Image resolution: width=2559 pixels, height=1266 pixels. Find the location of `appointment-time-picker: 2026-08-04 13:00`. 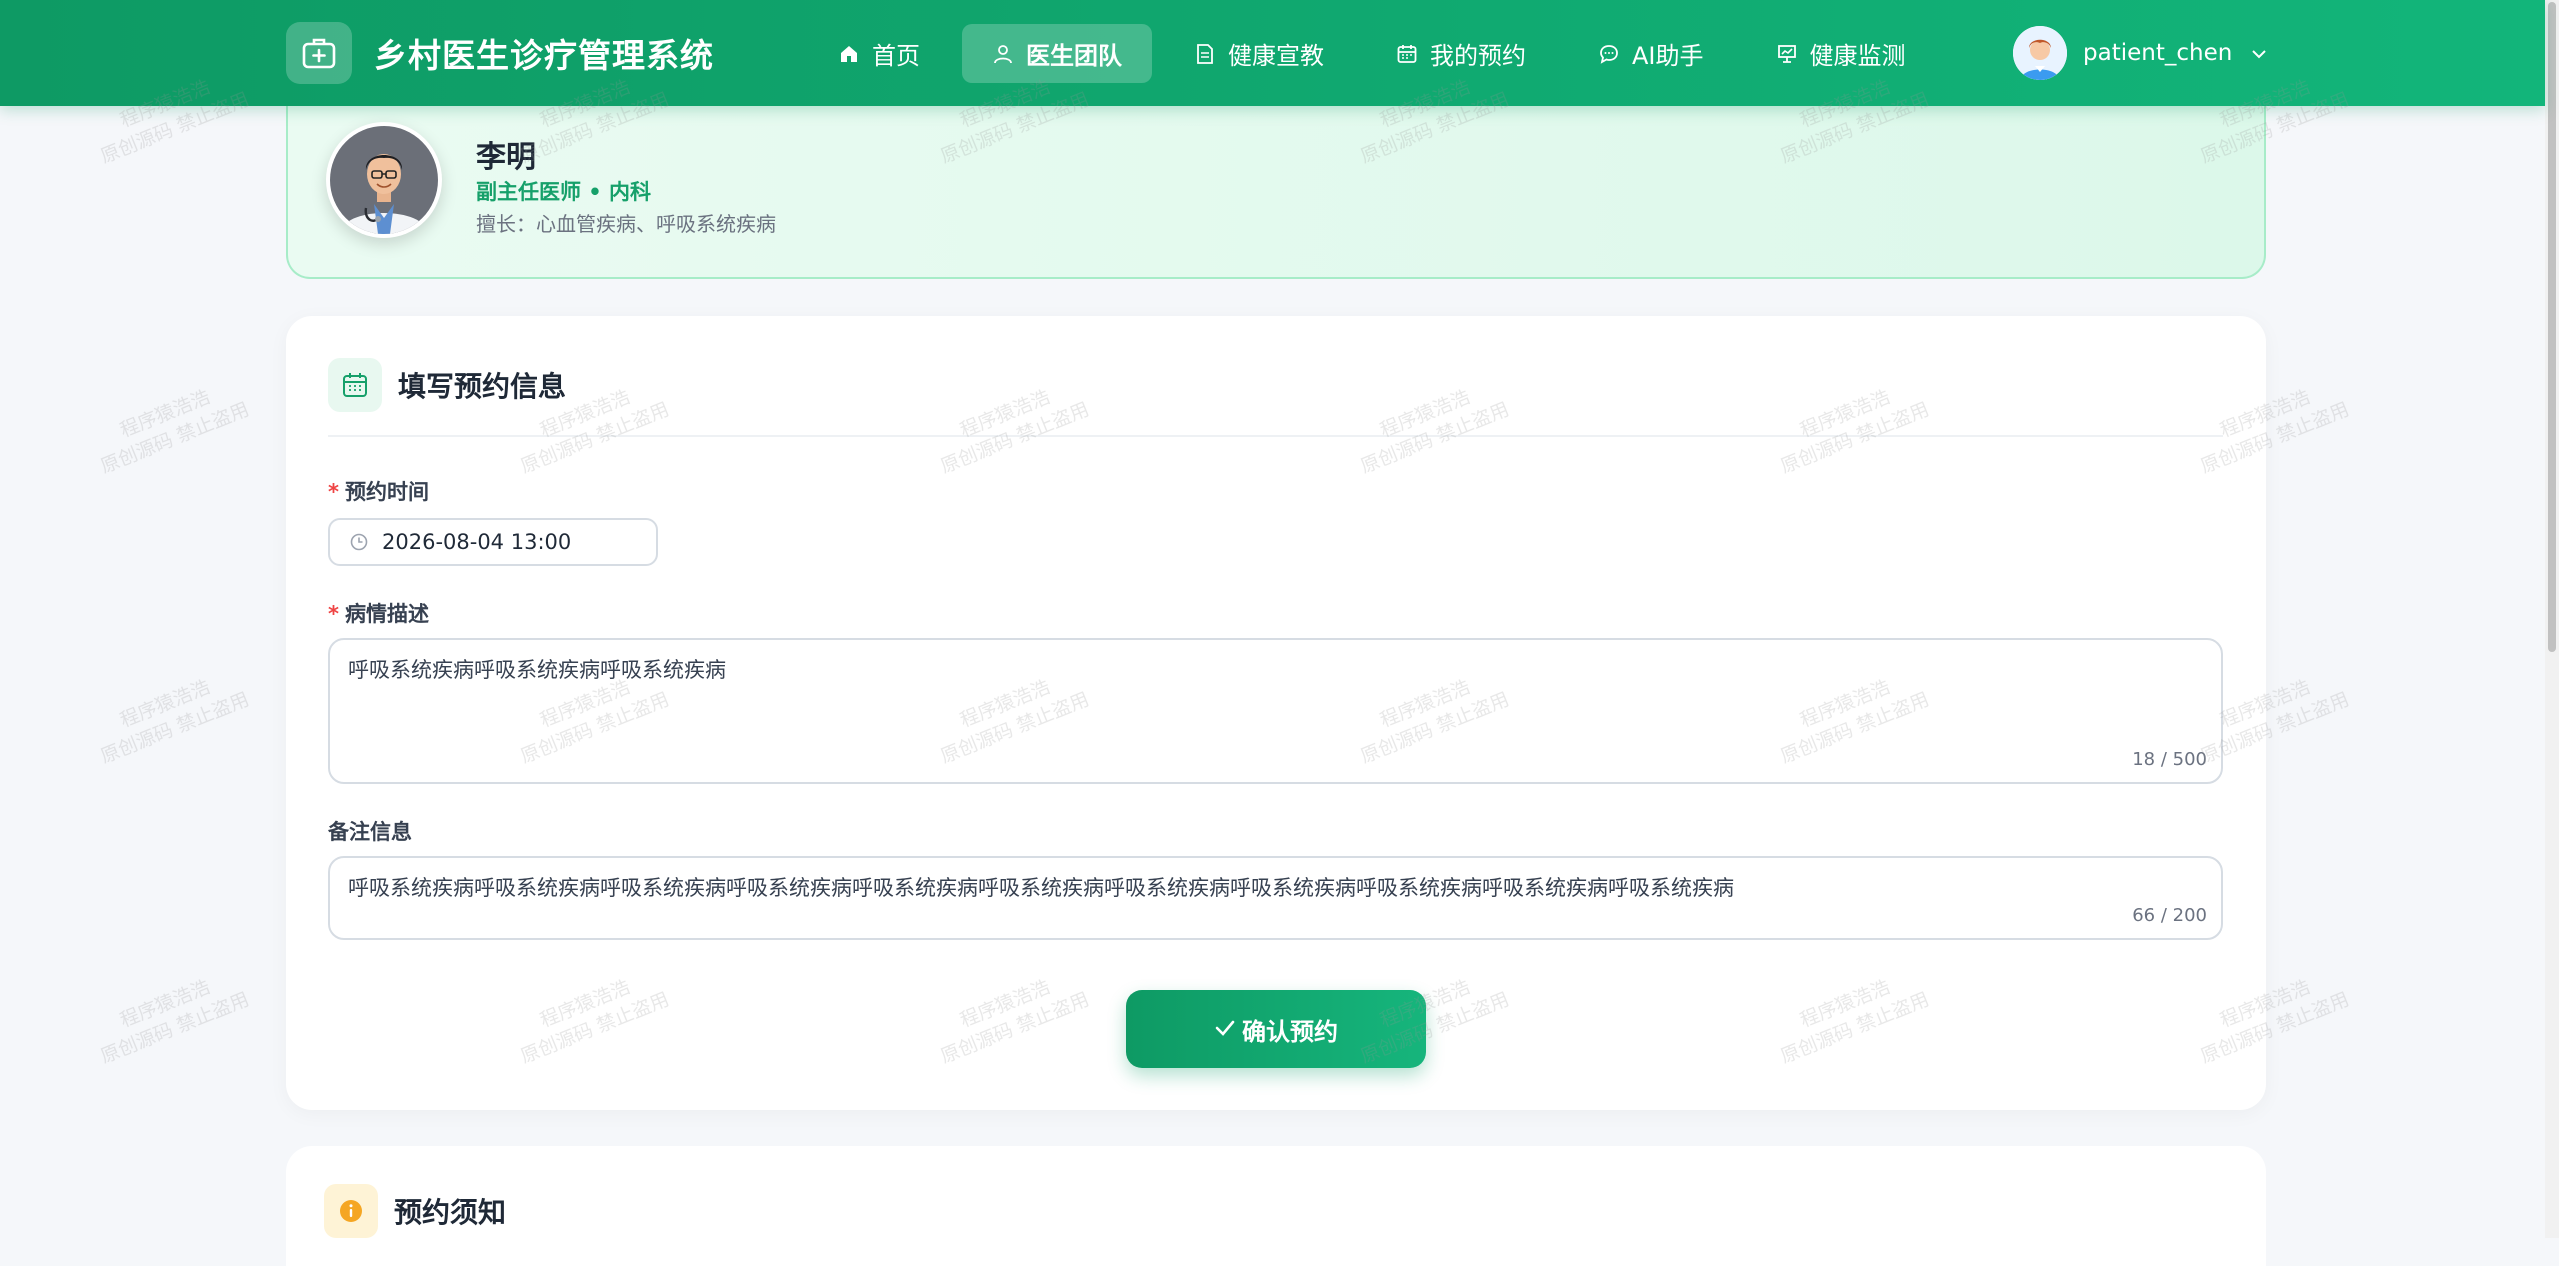

appointment-time-picker: 2026-08-04 13:00 is located at coordinates (493, 542).